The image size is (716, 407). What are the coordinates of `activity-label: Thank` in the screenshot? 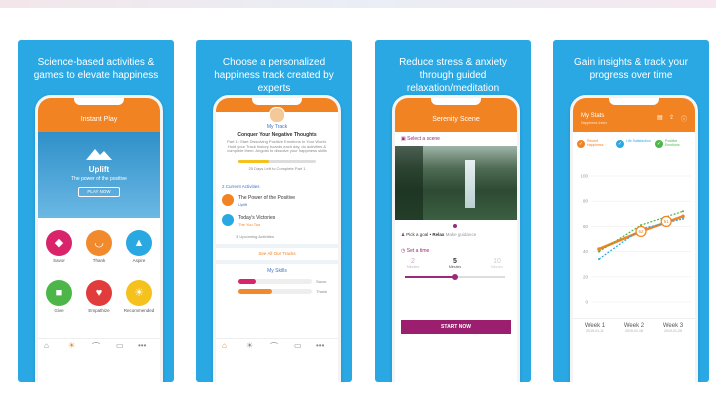 It's located at (99, 260).